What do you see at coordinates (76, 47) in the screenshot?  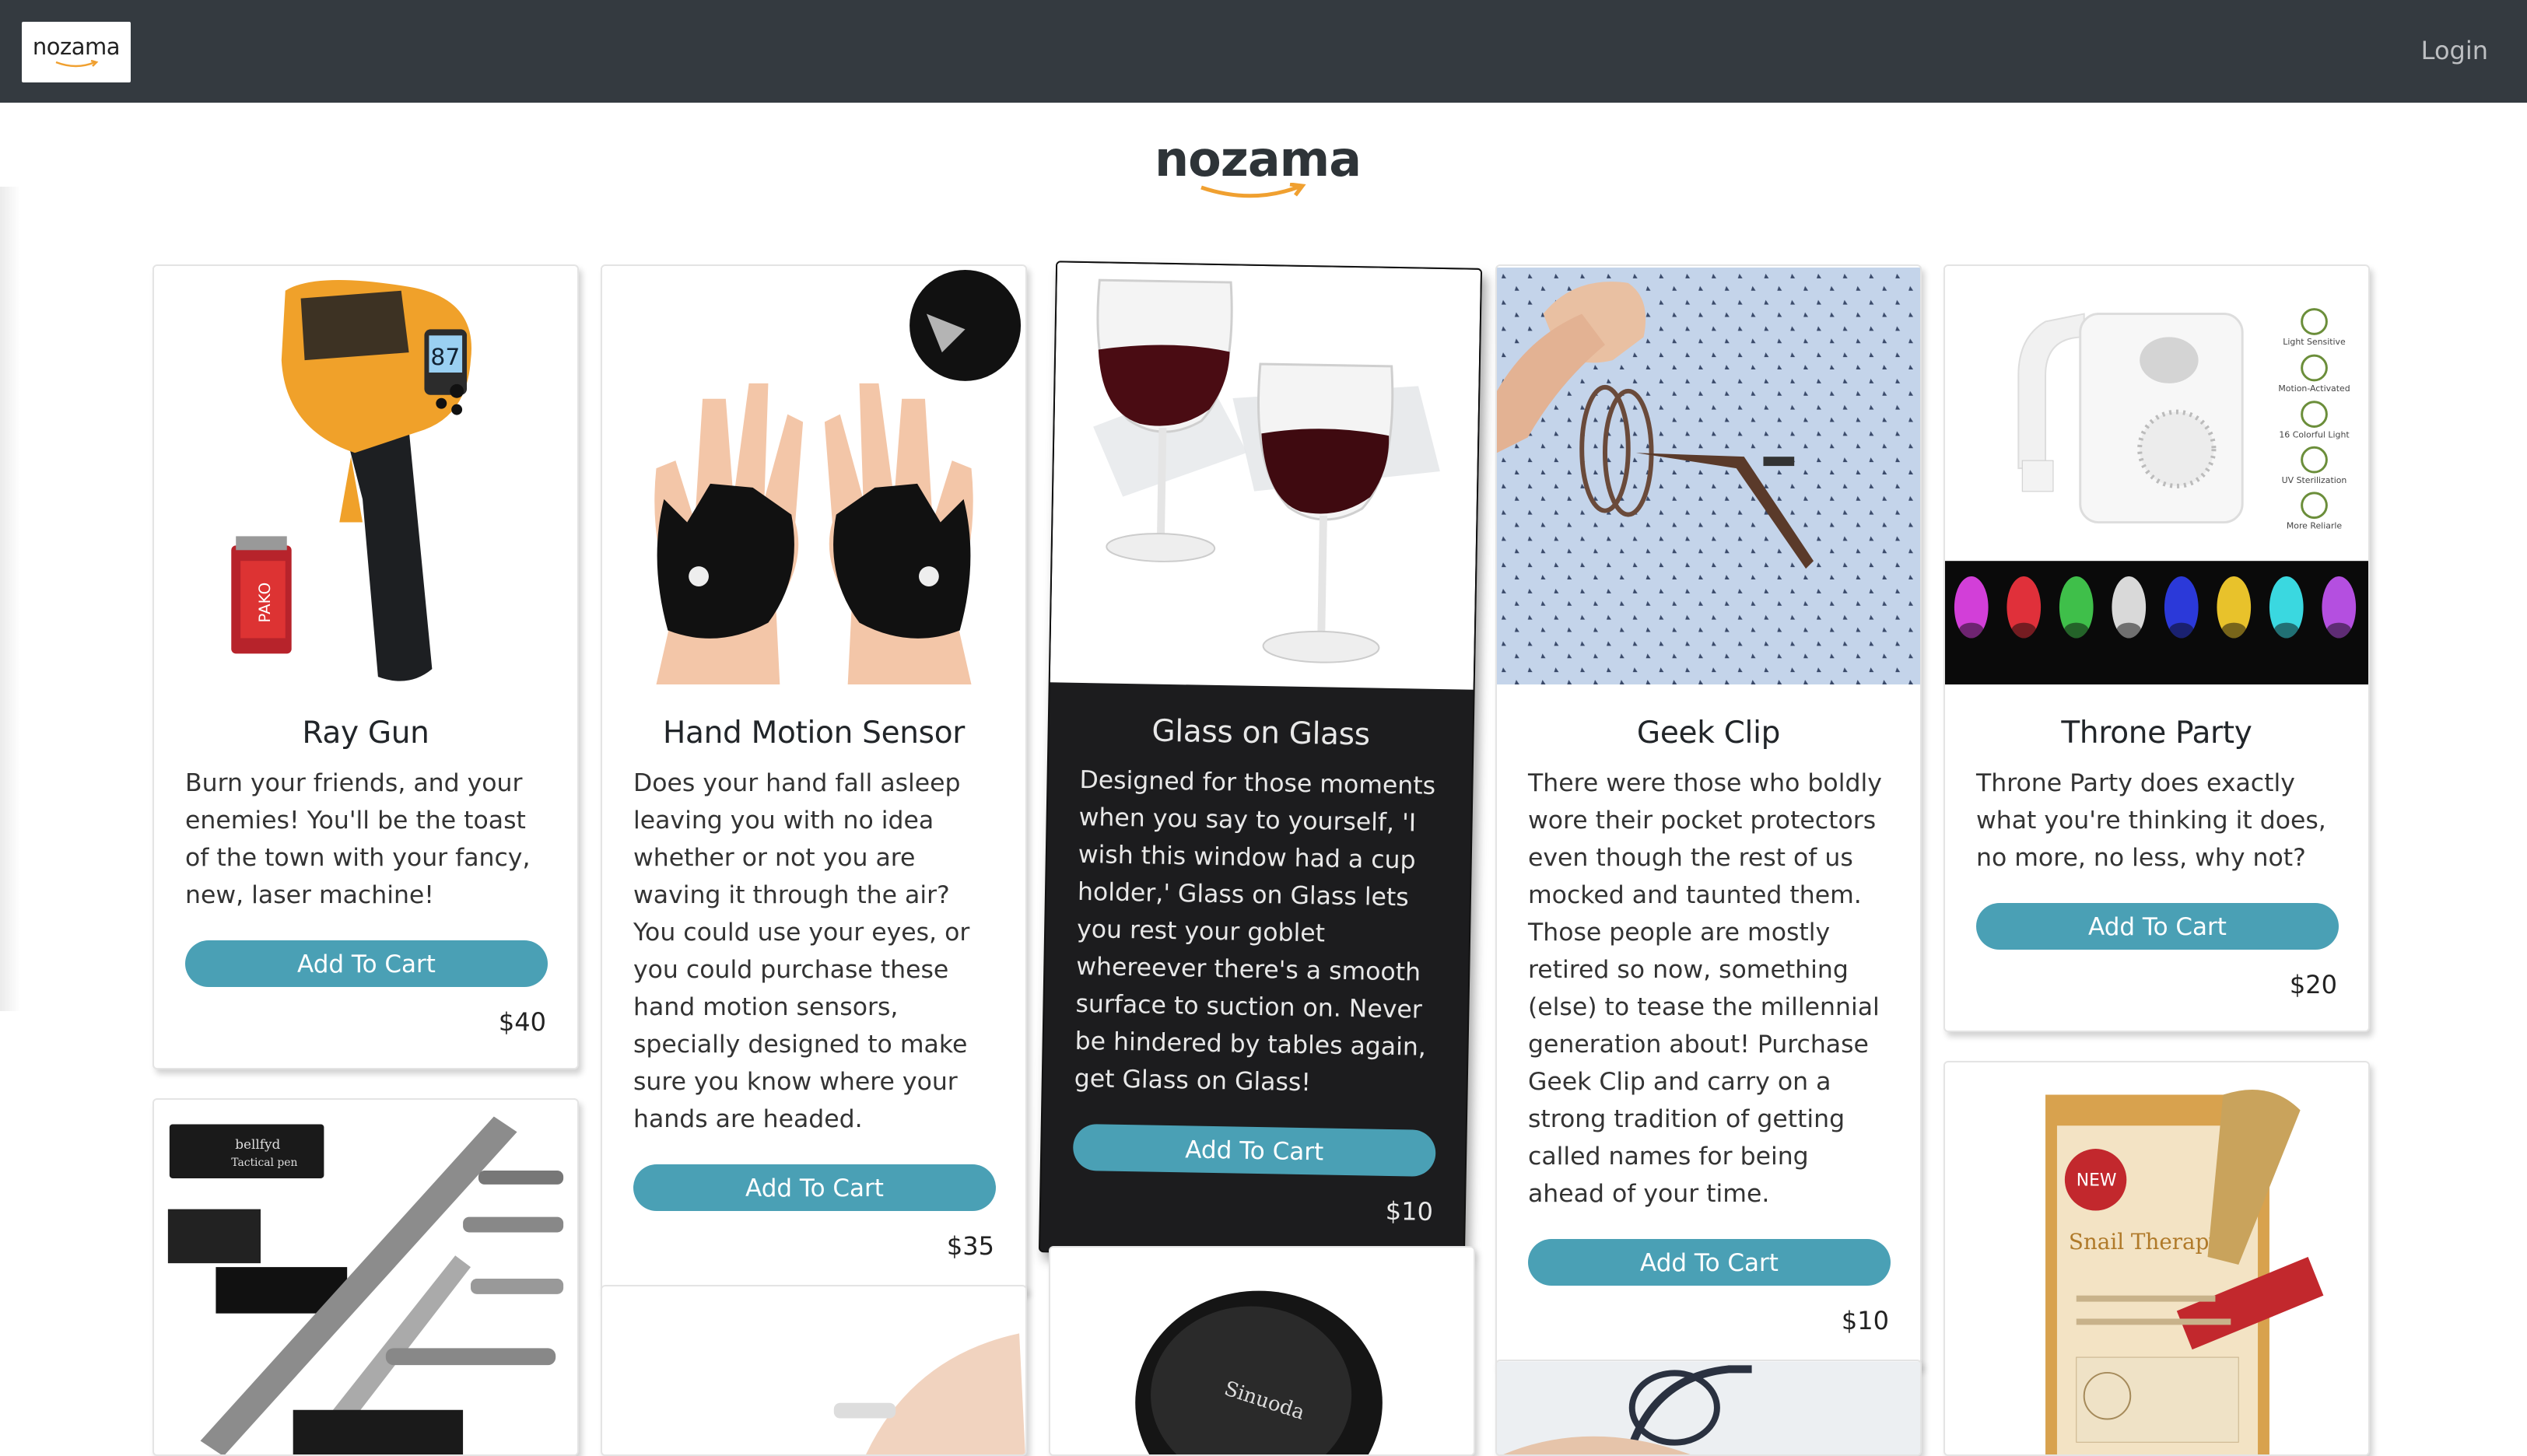 I see `nav-logo-text: nozama` at bounding box center [76, 47].